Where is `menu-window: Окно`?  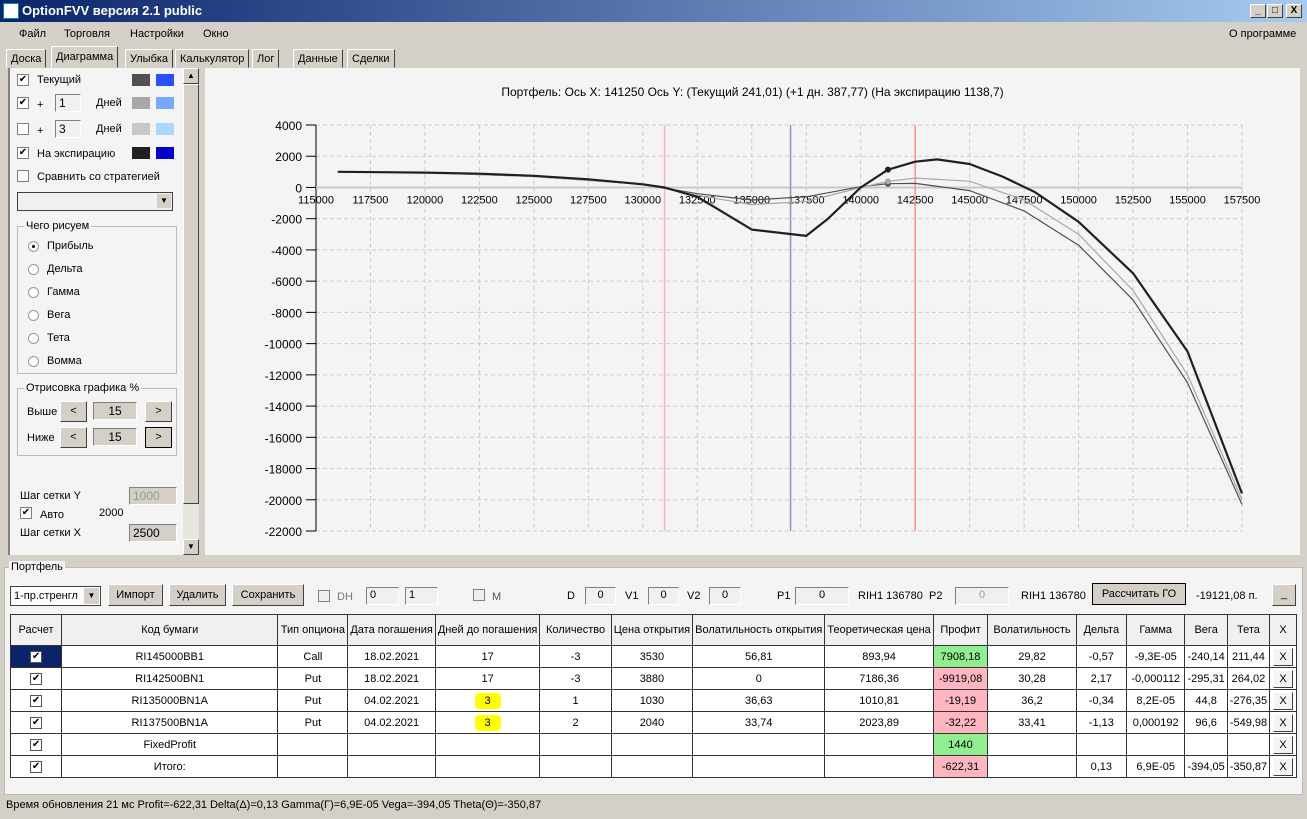
menu-window: Окно is located at coordinates (216, 34).